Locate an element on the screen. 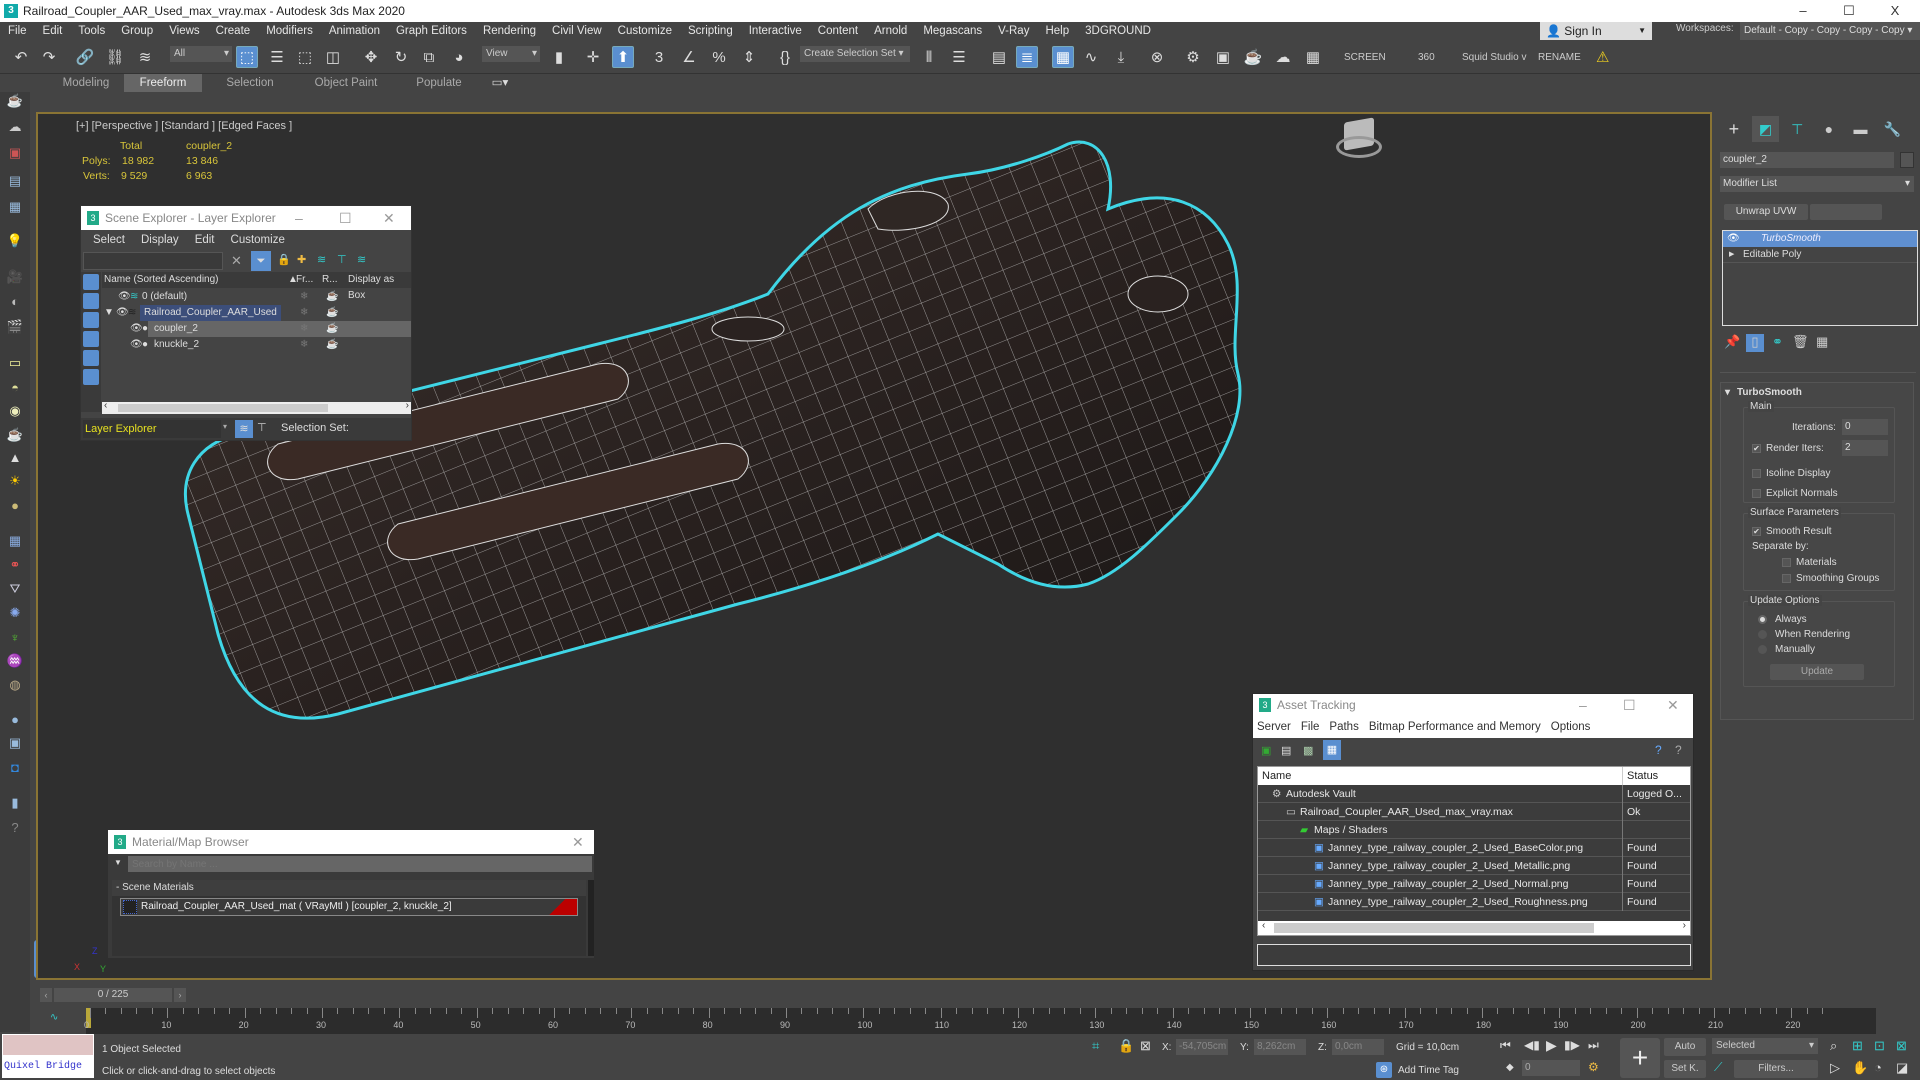 The height and width of the screenshot is (1080, 1920). time-tag-icon: ⊛ is located at coordinates (1384, 1070).